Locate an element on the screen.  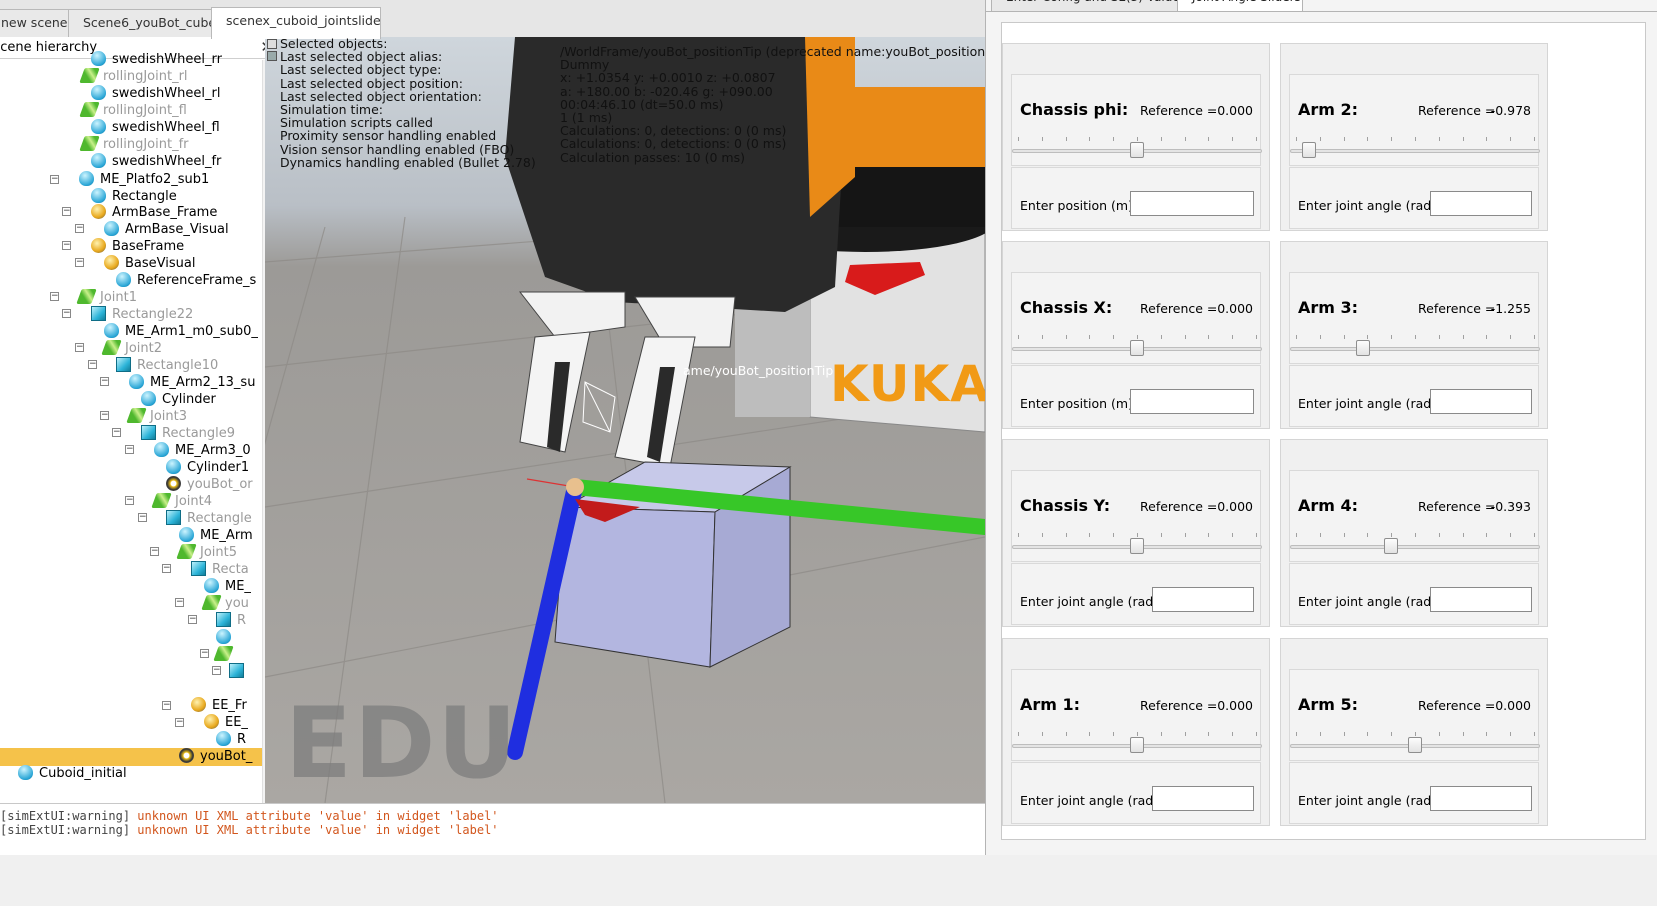
tree-node: swedishWheel_rr is located at coordinates (156, 60).